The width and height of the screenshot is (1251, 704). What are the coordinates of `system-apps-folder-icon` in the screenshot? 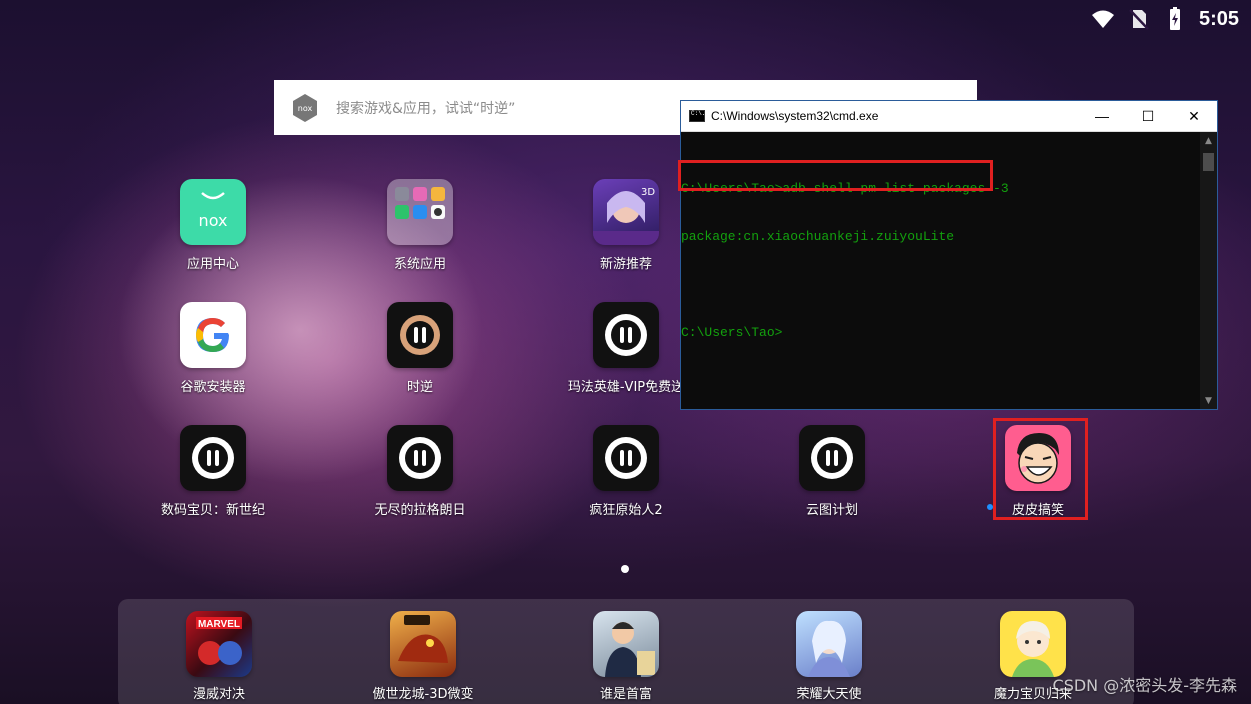 It's located at (420, 212).